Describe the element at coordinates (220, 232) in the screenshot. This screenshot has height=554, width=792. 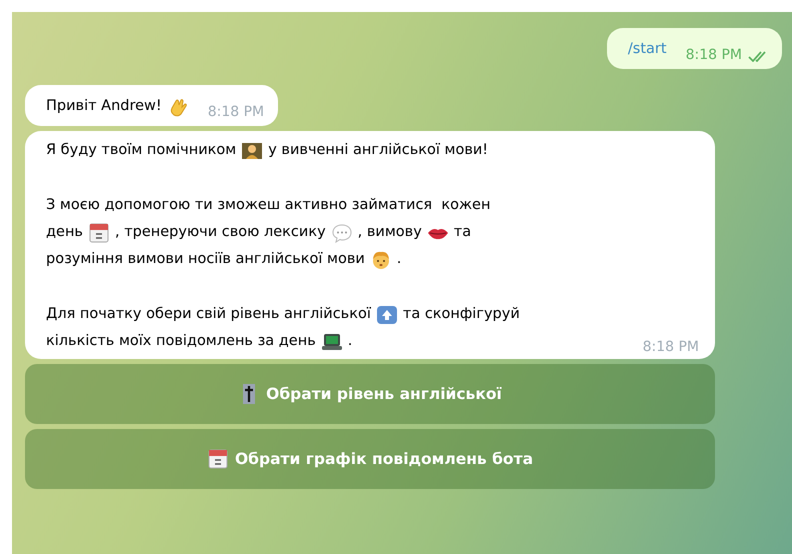
I see `message-text: , тренеруючи свою лексику` at that location.